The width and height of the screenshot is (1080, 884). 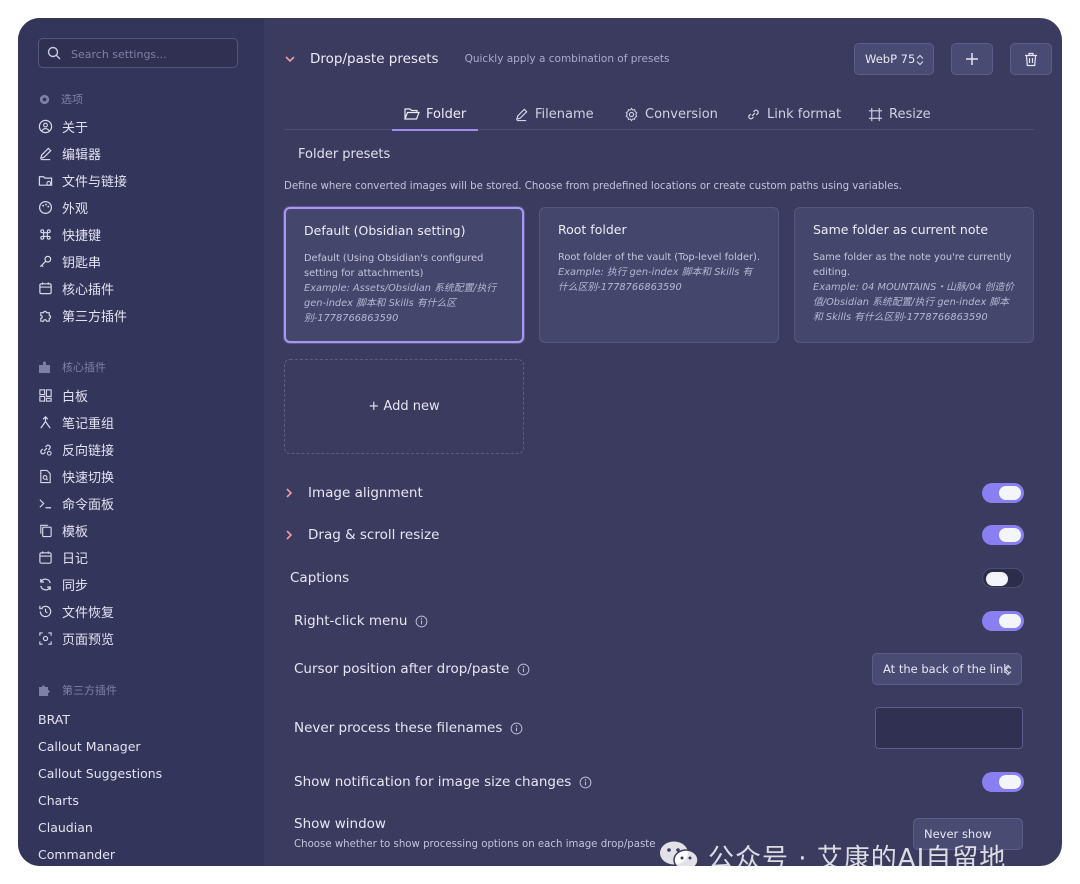 What do you see at coordinates (45, 584) in the screenshot?
I see `refresh-icon` at bounding box center [45, 584].